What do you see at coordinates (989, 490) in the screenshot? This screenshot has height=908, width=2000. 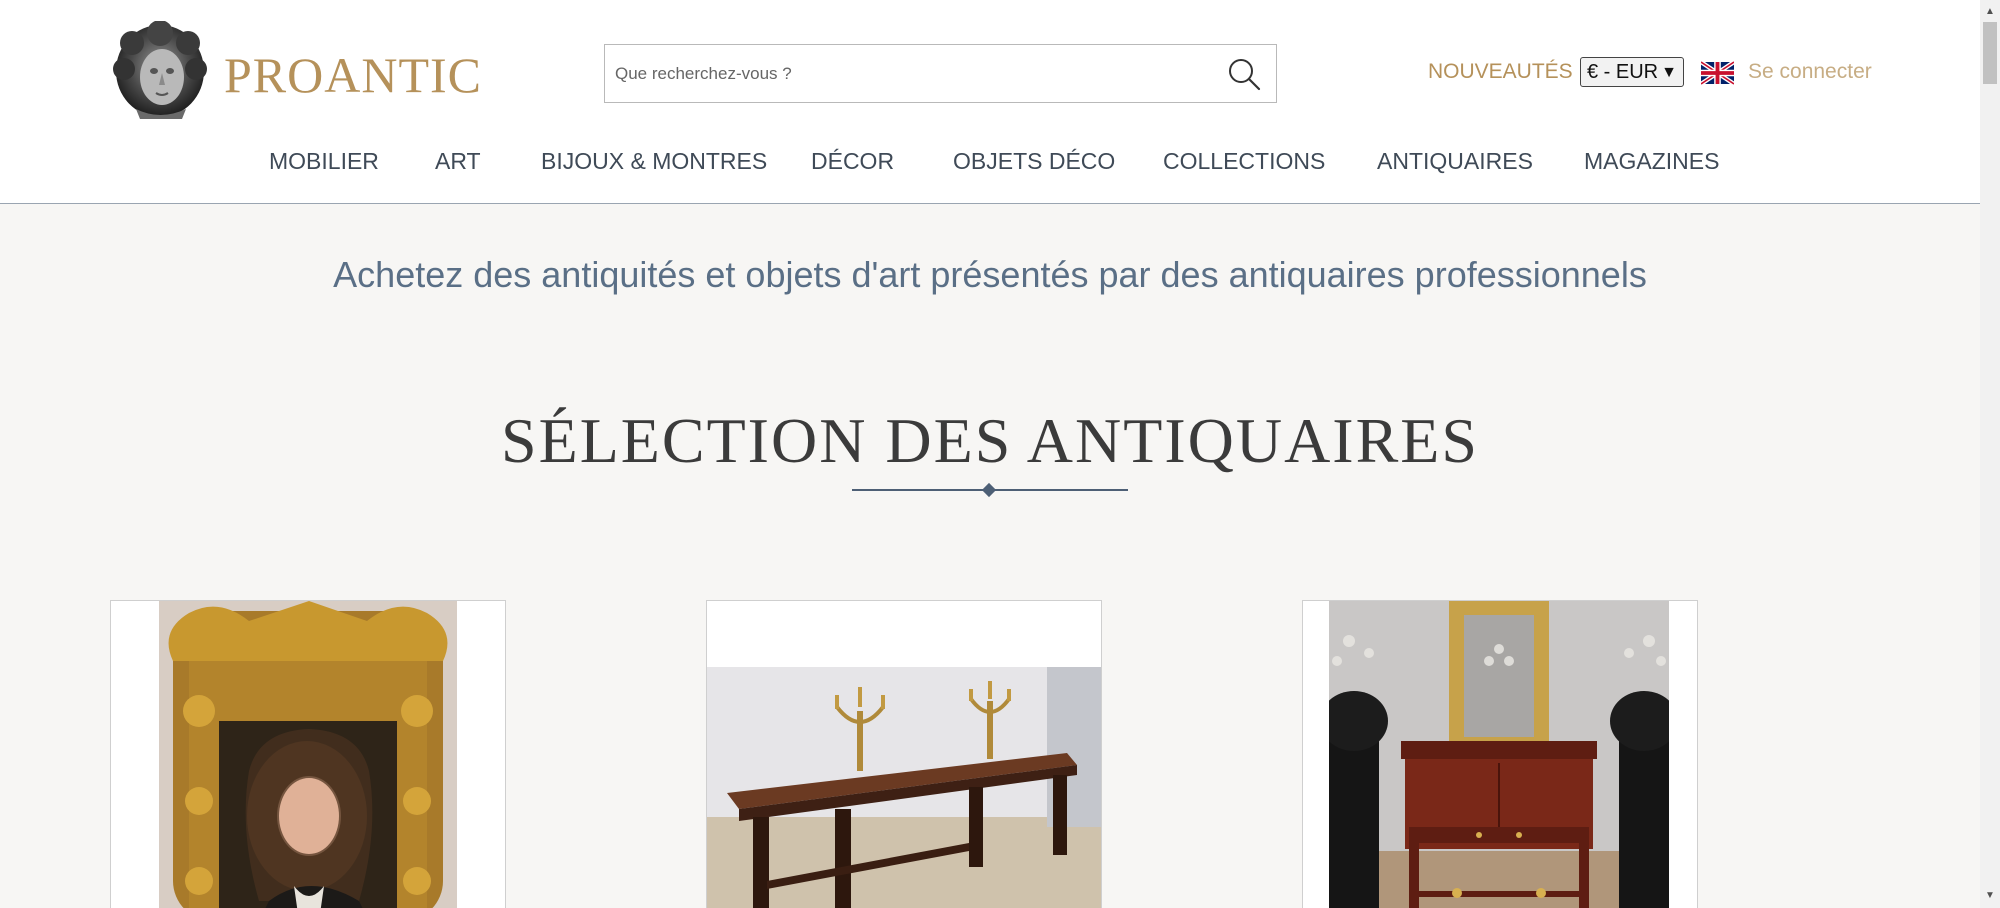 I see `divider-diamond-icon` at bounding box center [989, 490].